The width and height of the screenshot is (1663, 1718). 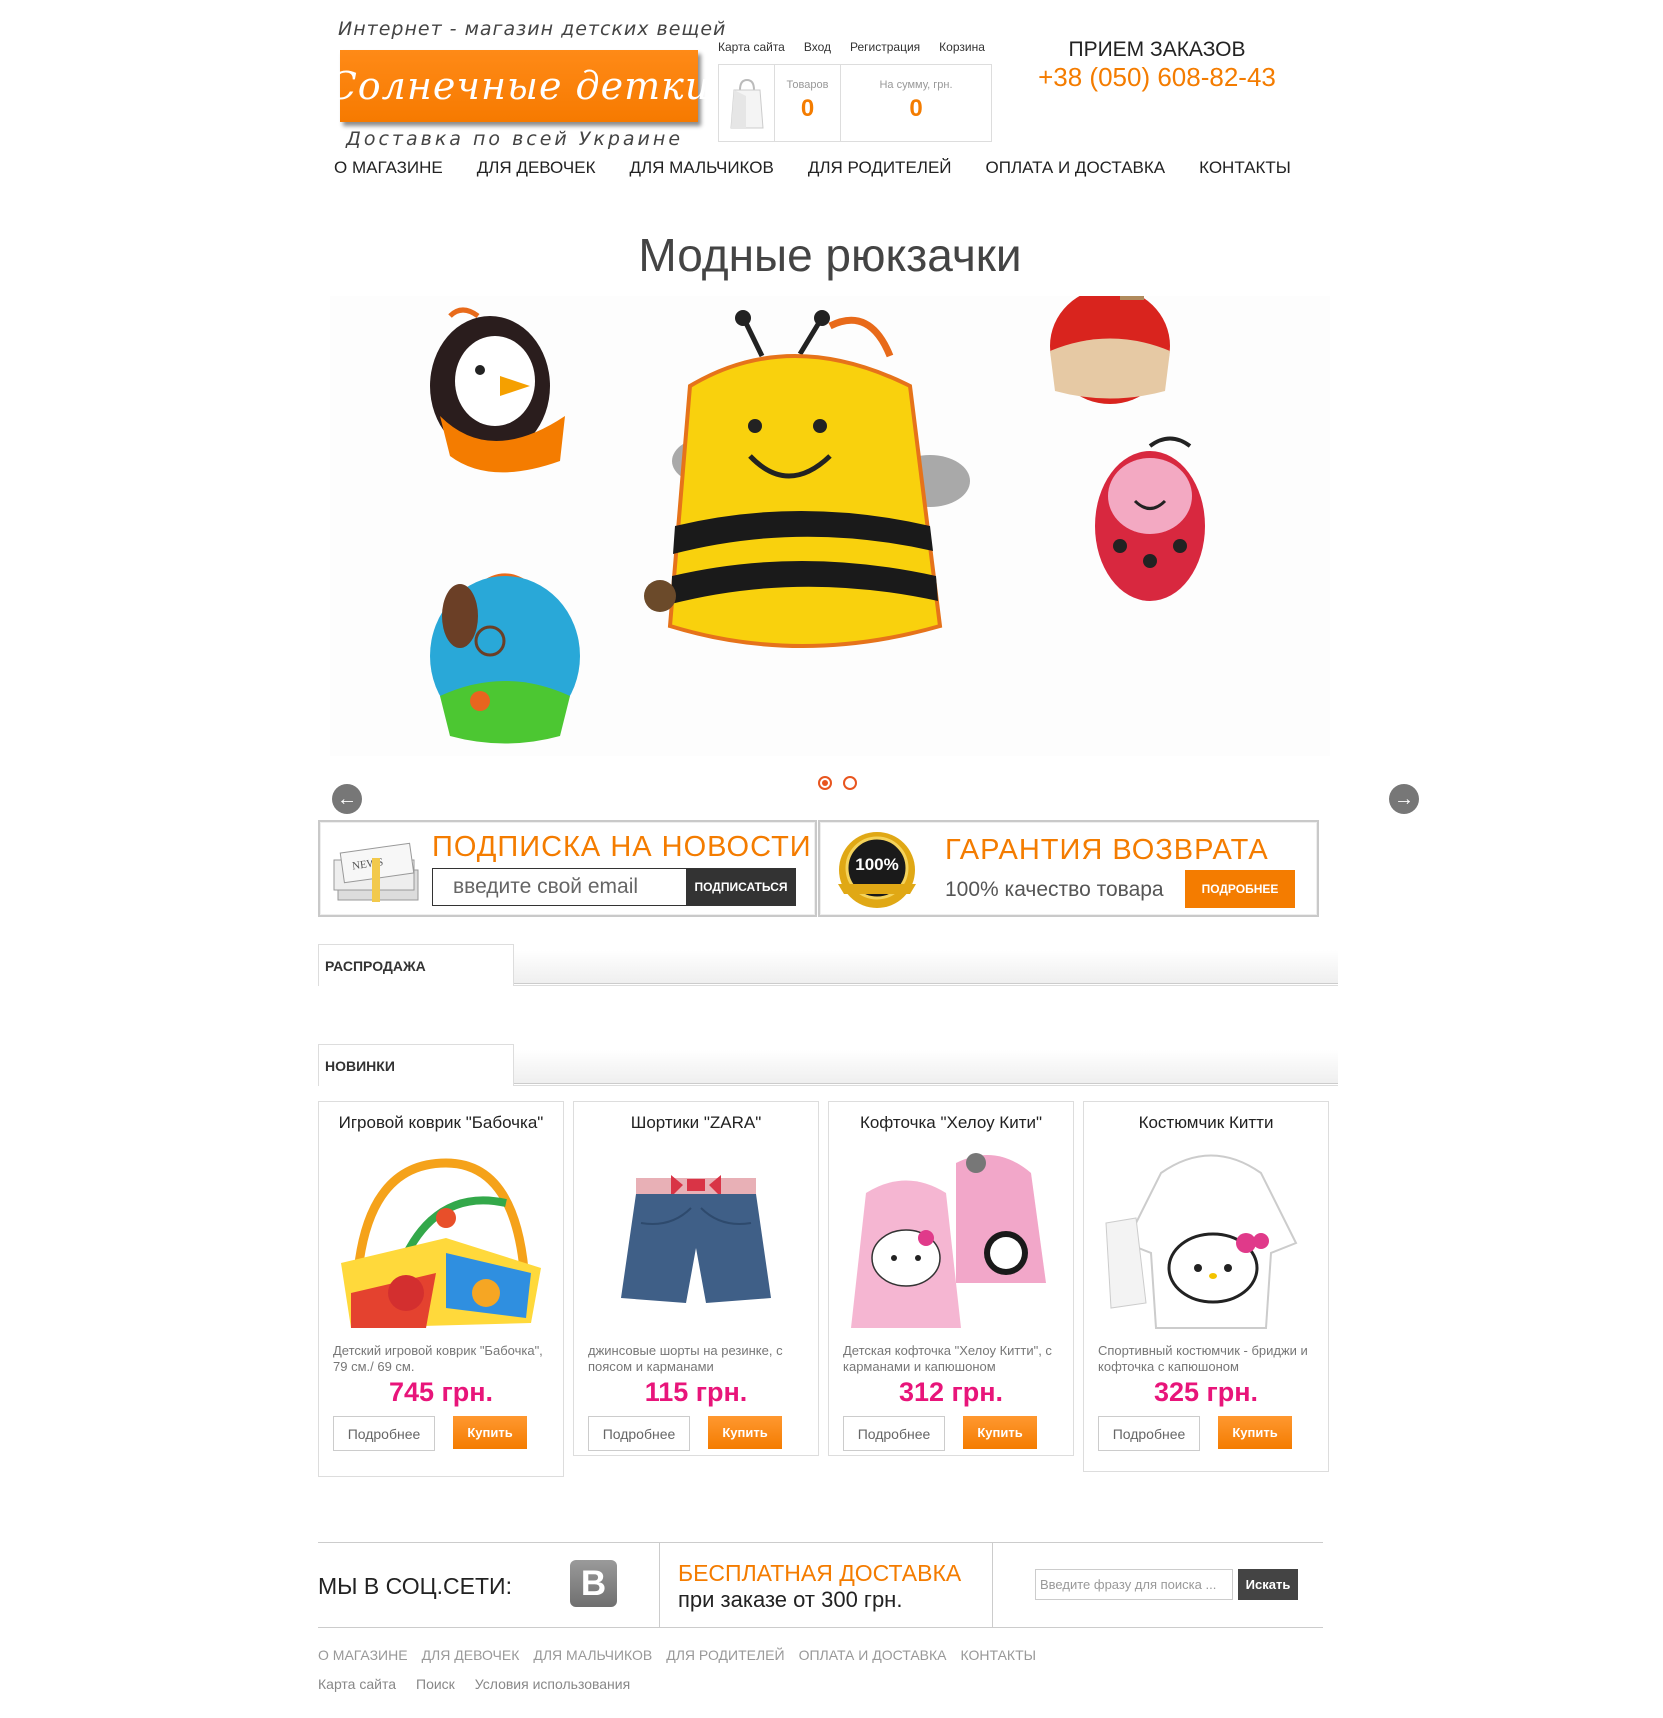 I want to click on free-delivery-subtitle: при заказе от 300 грн., so click(x=790, y=1599).